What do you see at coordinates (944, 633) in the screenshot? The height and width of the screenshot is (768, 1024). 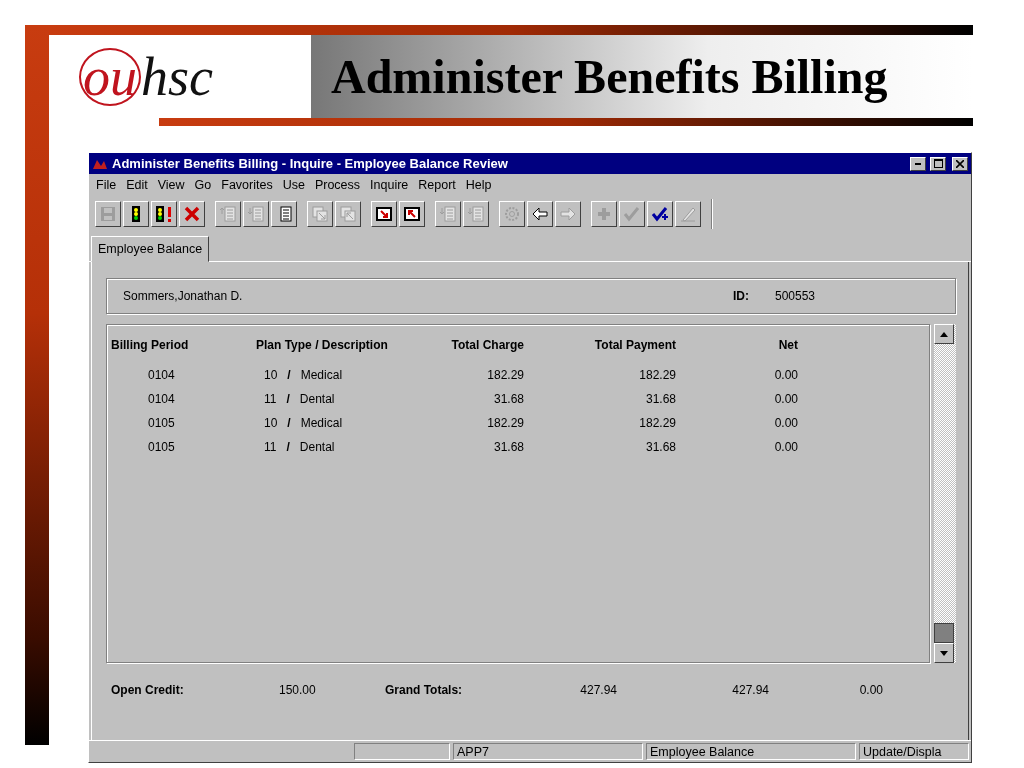 I see `scrollbar-thumb` at bounding box center [944, 633].